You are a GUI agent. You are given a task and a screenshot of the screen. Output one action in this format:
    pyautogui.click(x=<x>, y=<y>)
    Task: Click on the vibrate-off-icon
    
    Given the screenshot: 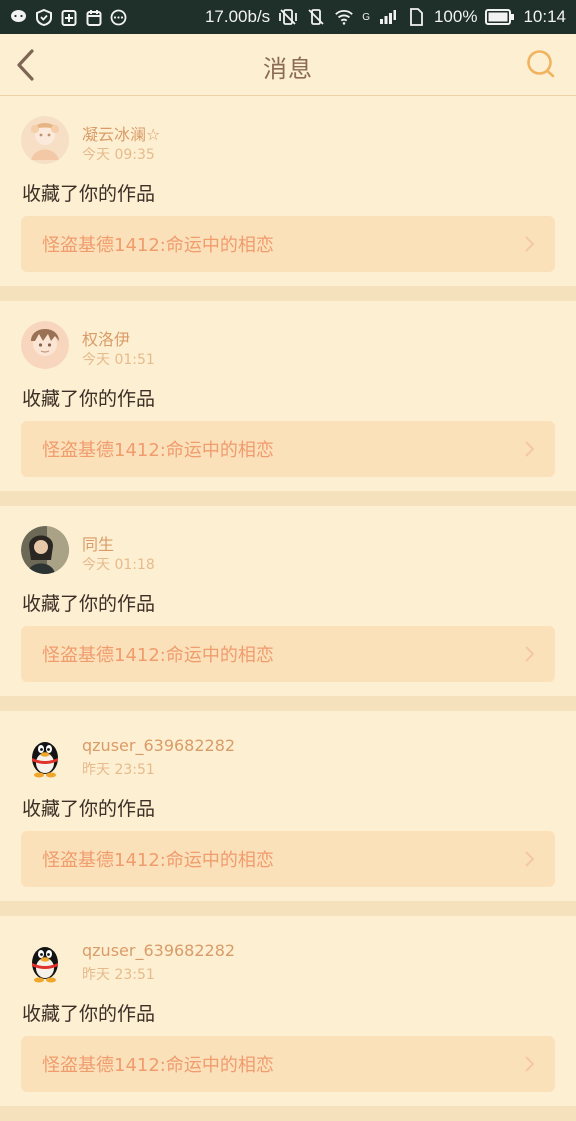 What is the action you would take?
    pyautogui.click(x=288, y=17)
    